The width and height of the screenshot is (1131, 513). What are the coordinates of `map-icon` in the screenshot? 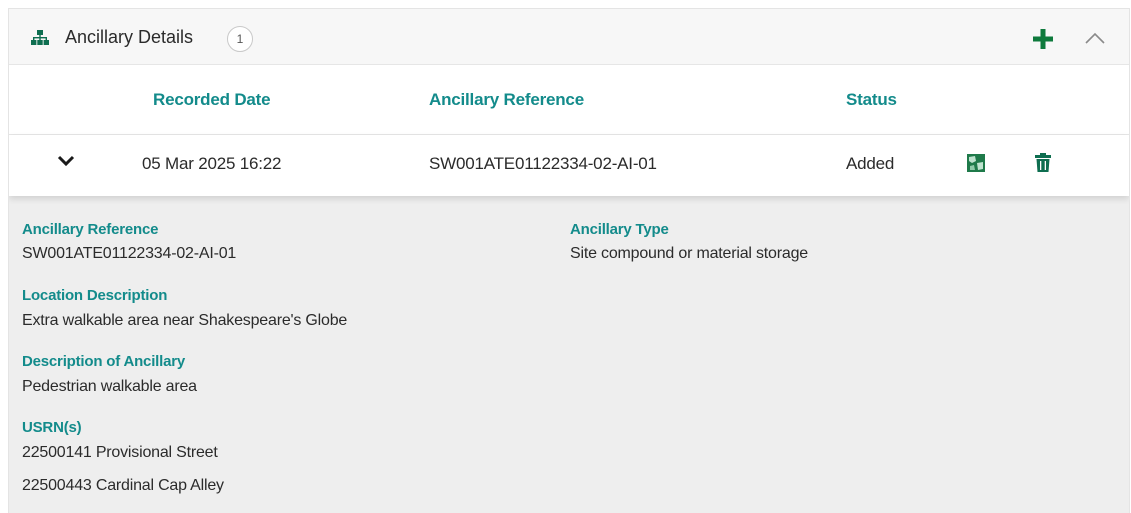 It's located at (976, 163).